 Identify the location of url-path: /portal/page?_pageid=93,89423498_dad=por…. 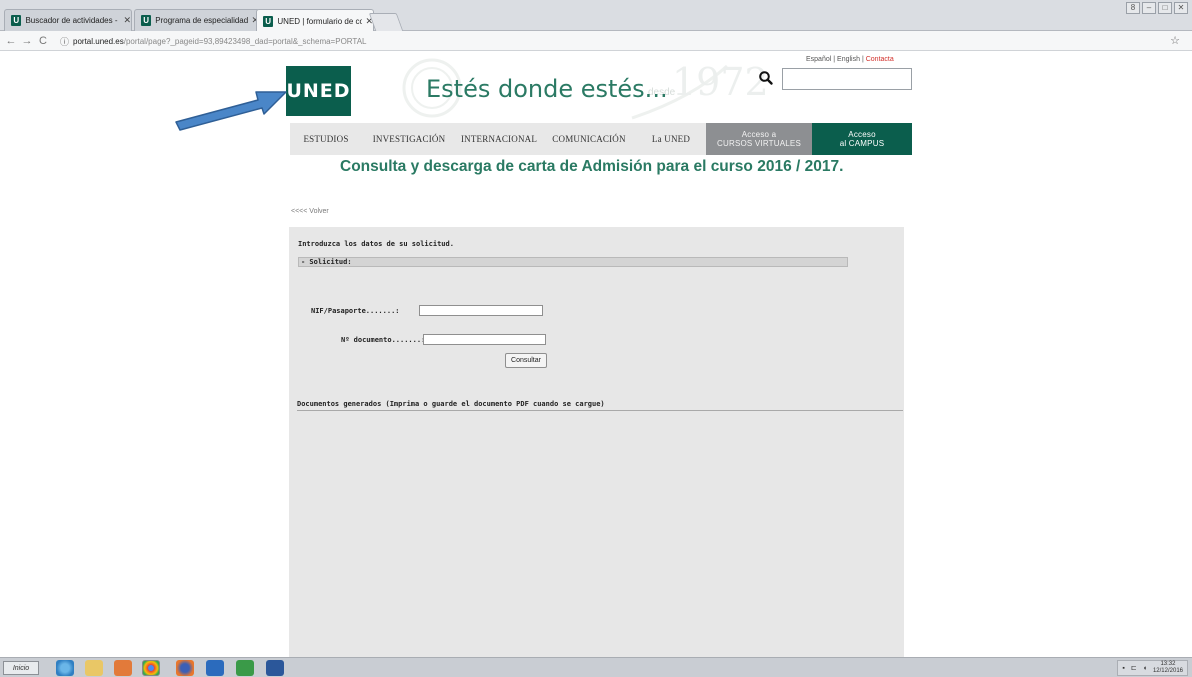
(245, 41).